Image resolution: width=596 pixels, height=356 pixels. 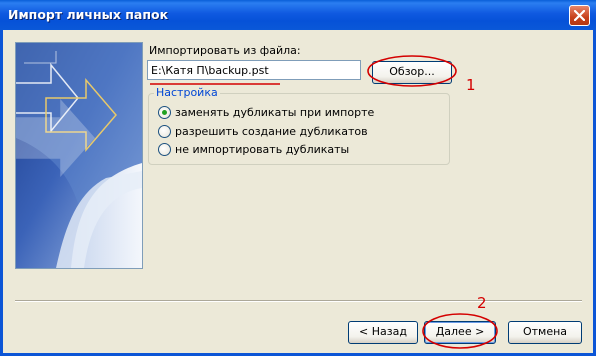 I want to click on radio-label: разрешить создание дубликатов, so click(x=271, y=131).